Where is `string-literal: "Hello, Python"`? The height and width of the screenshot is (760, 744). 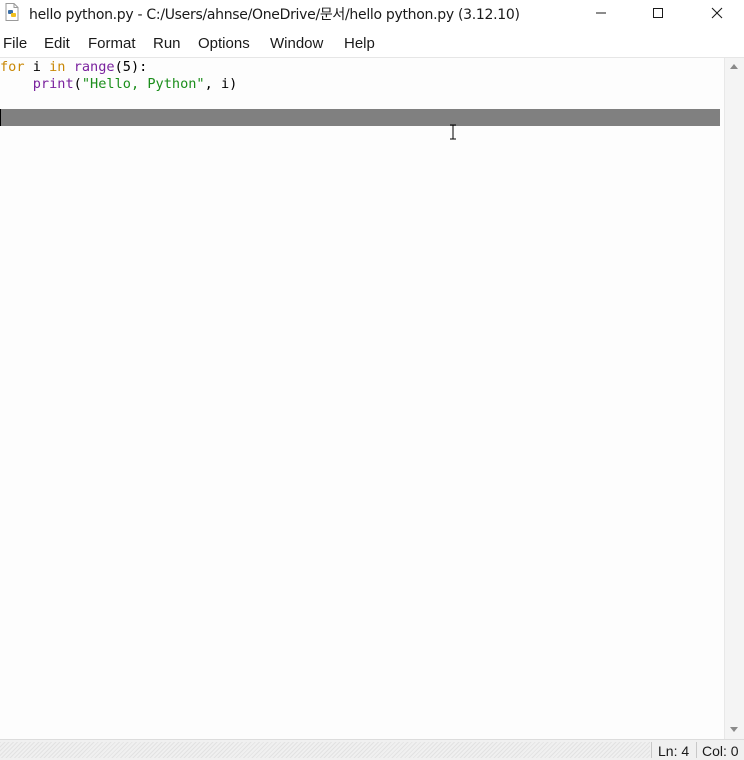 string-literal: "Hello, Python" is located at coordinates (143, 84).